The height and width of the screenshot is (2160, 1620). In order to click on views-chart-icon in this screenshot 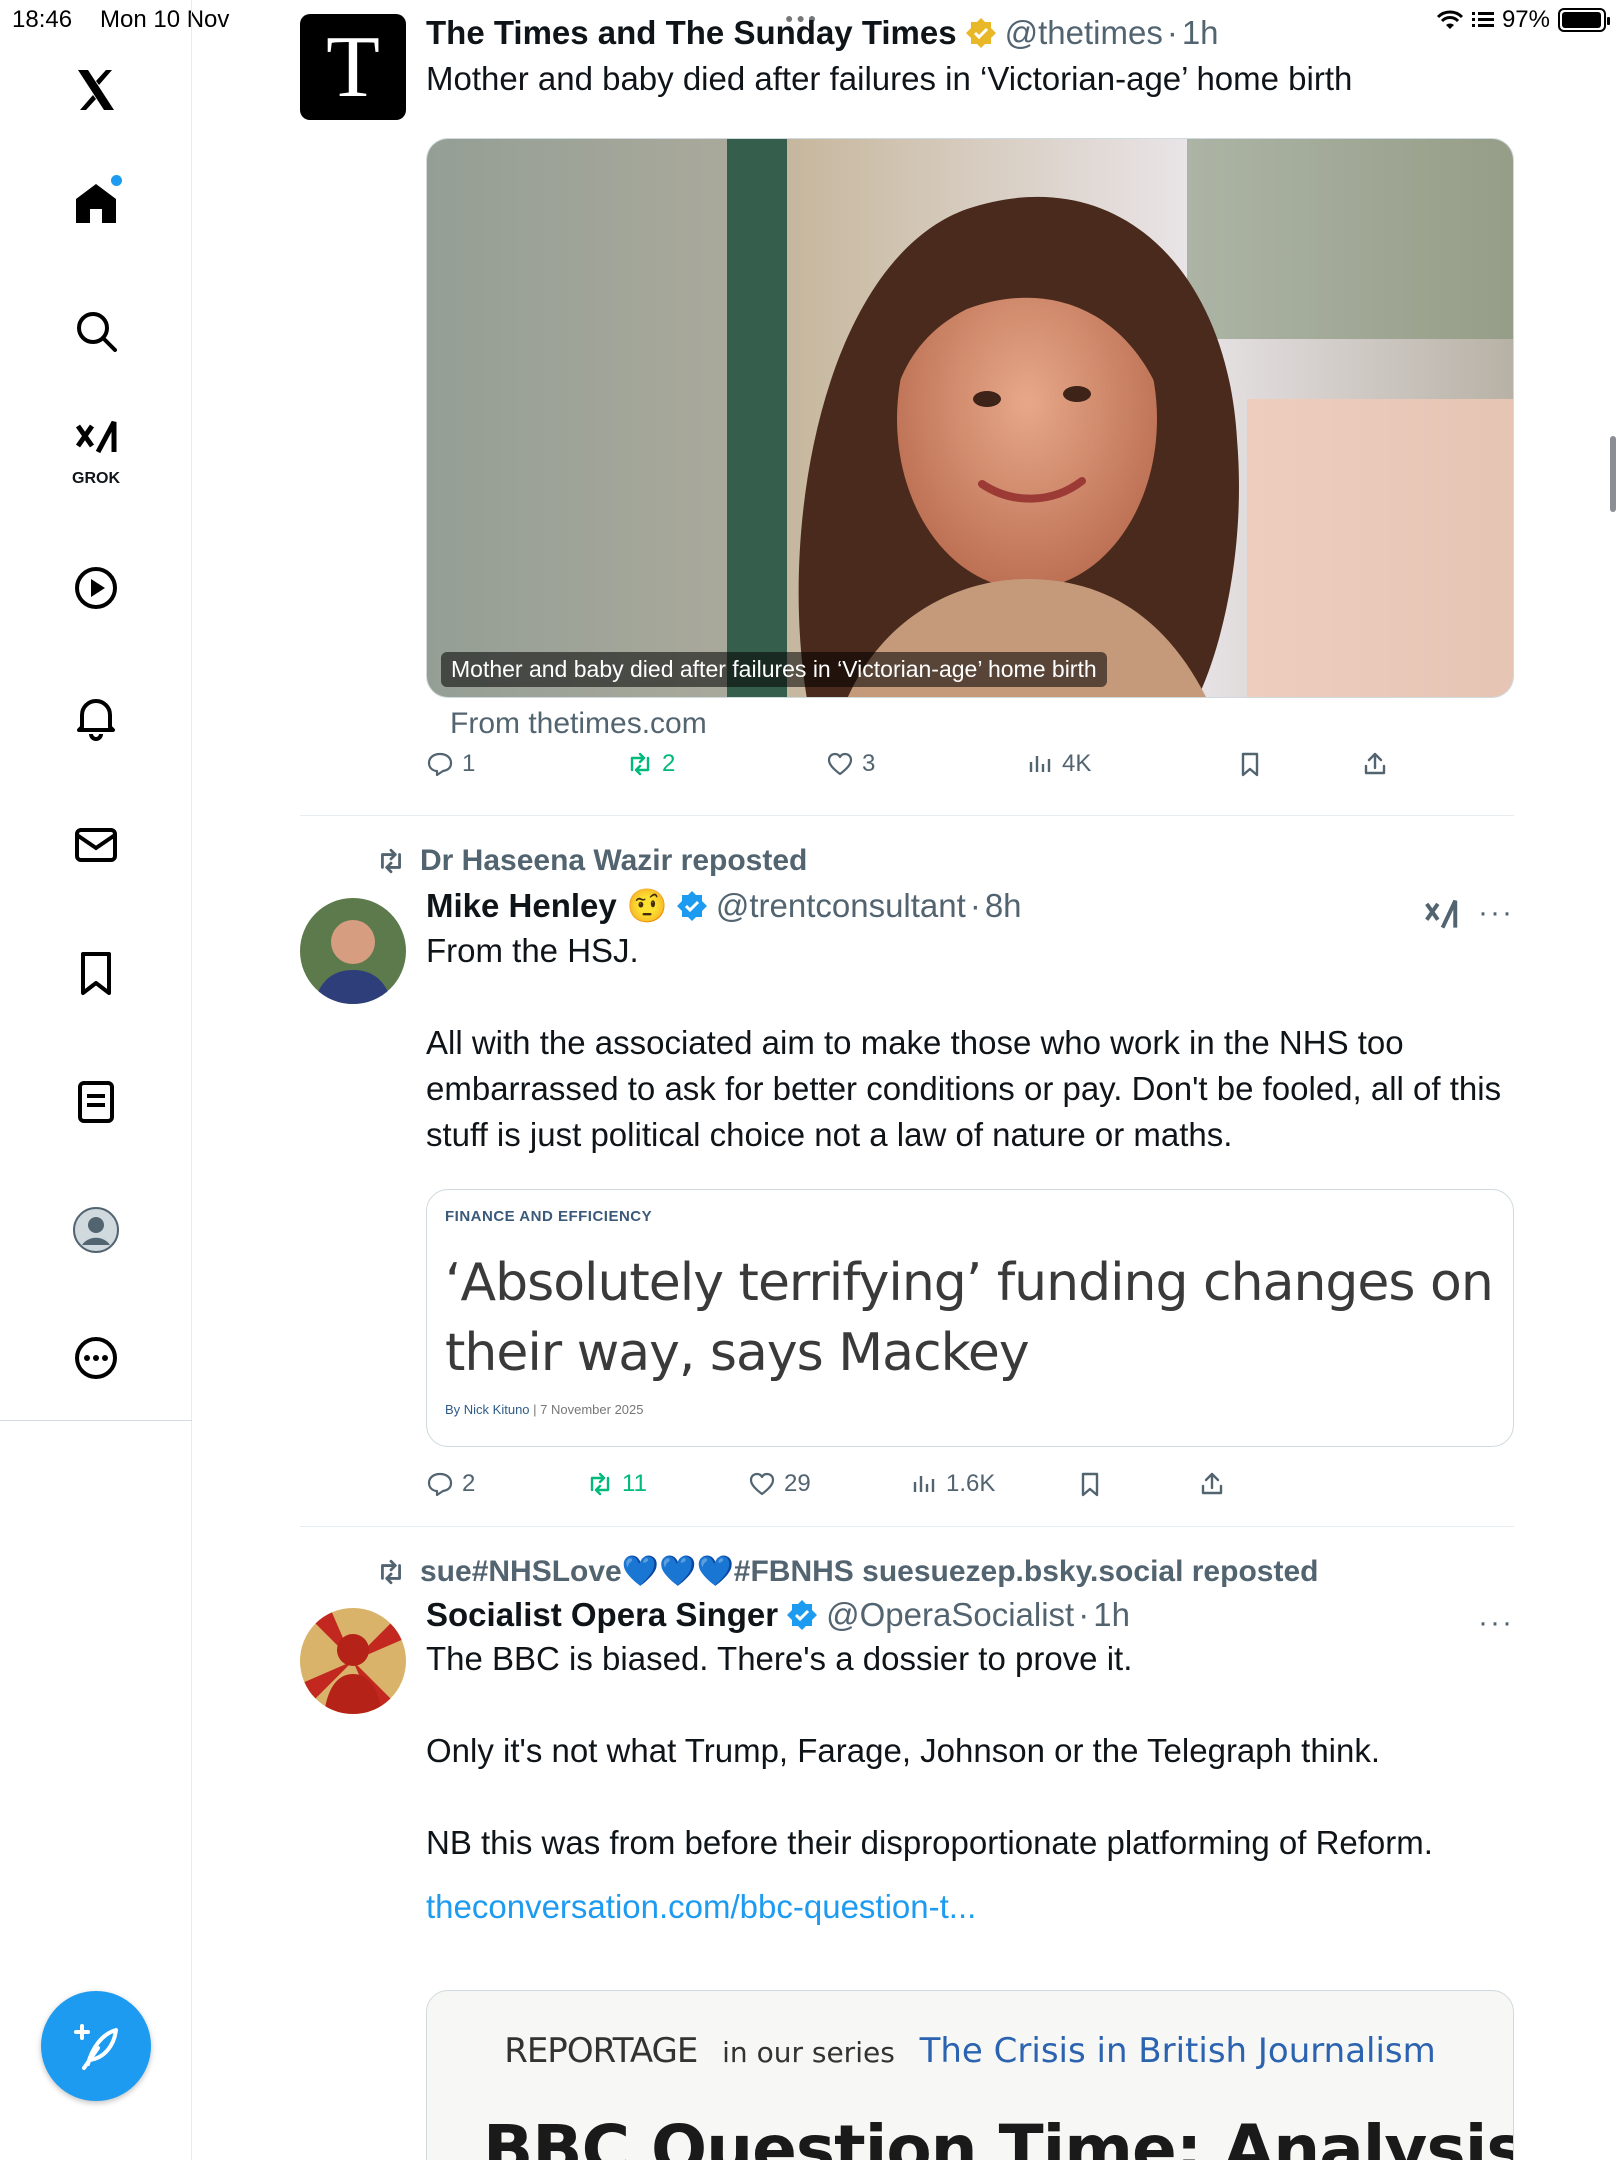, I will do `click(1040, 764)`.